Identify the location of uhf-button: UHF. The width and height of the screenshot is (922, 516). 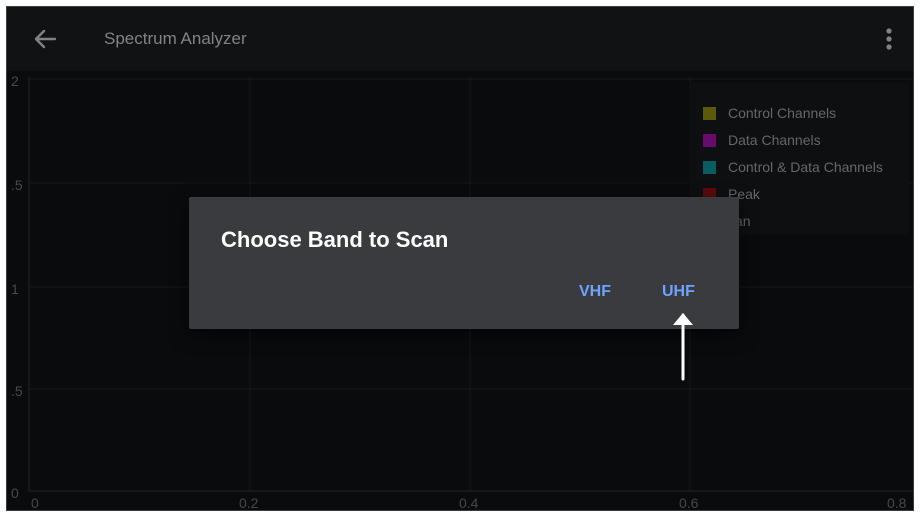
(678, 292).